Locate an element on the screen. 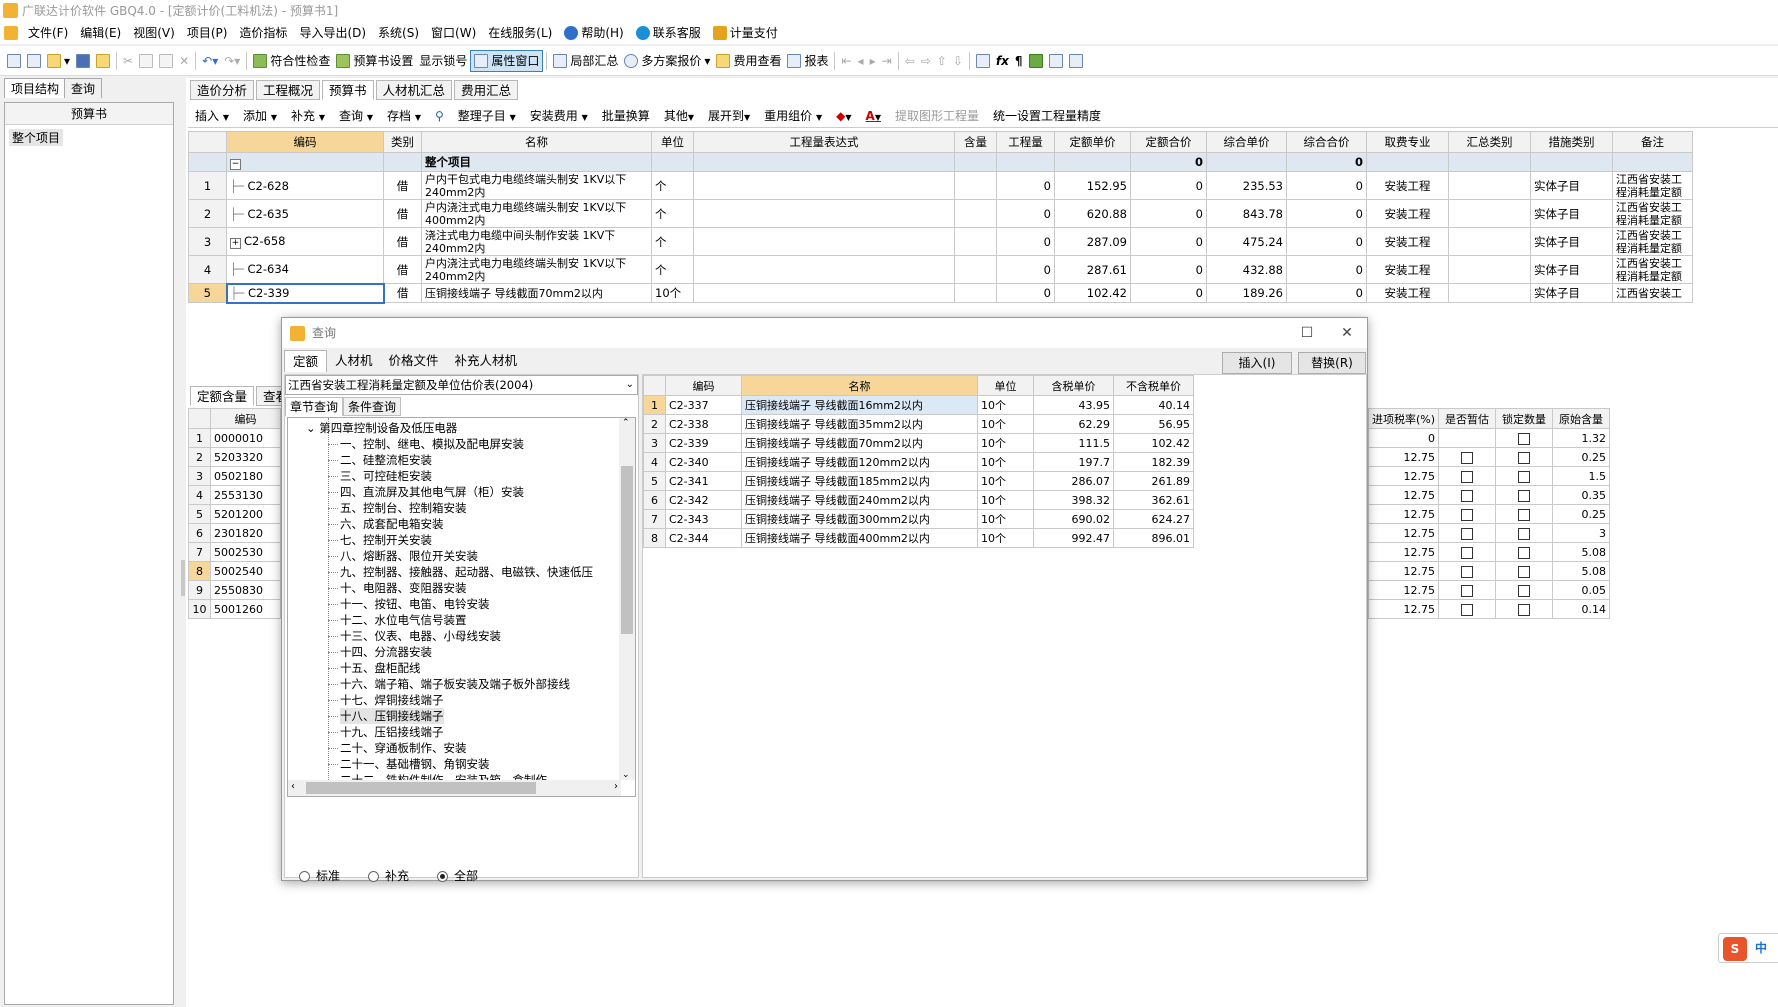  cell-original-content: 3 is located at coordinates (1581, 533).